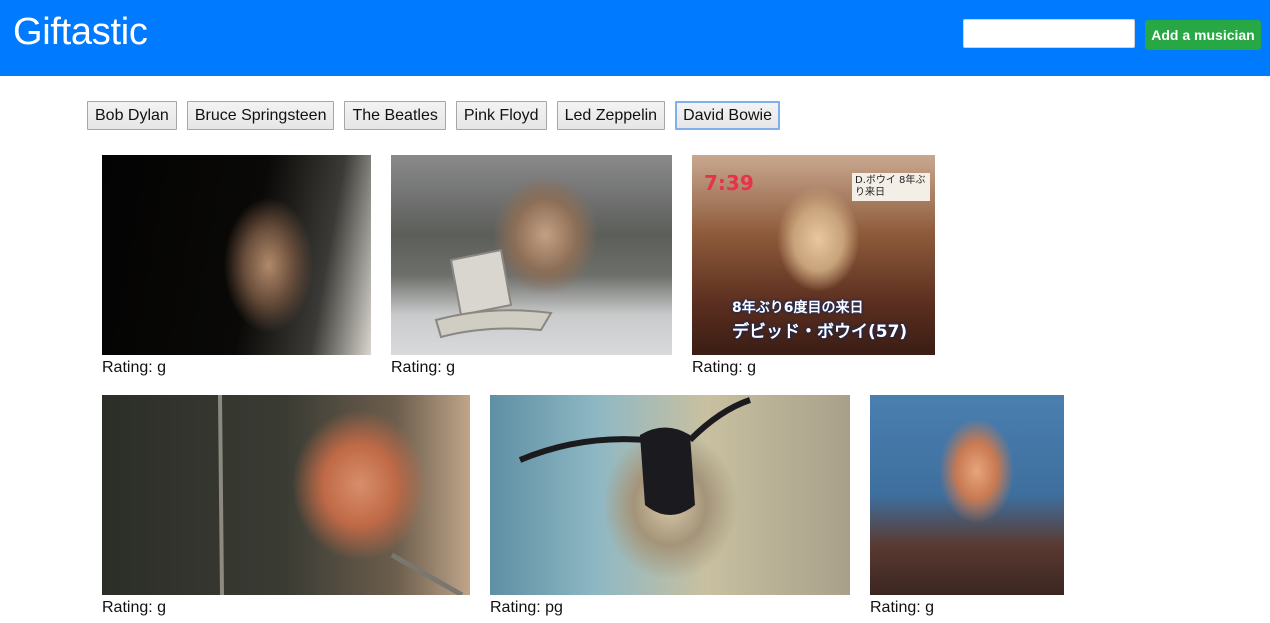 The width and height of the screenshot is (1270, 623). What do you see at coordinates (493, 293) in the screenshot?
I see `mtv-logo-icon` at bounding box center [493, 293].